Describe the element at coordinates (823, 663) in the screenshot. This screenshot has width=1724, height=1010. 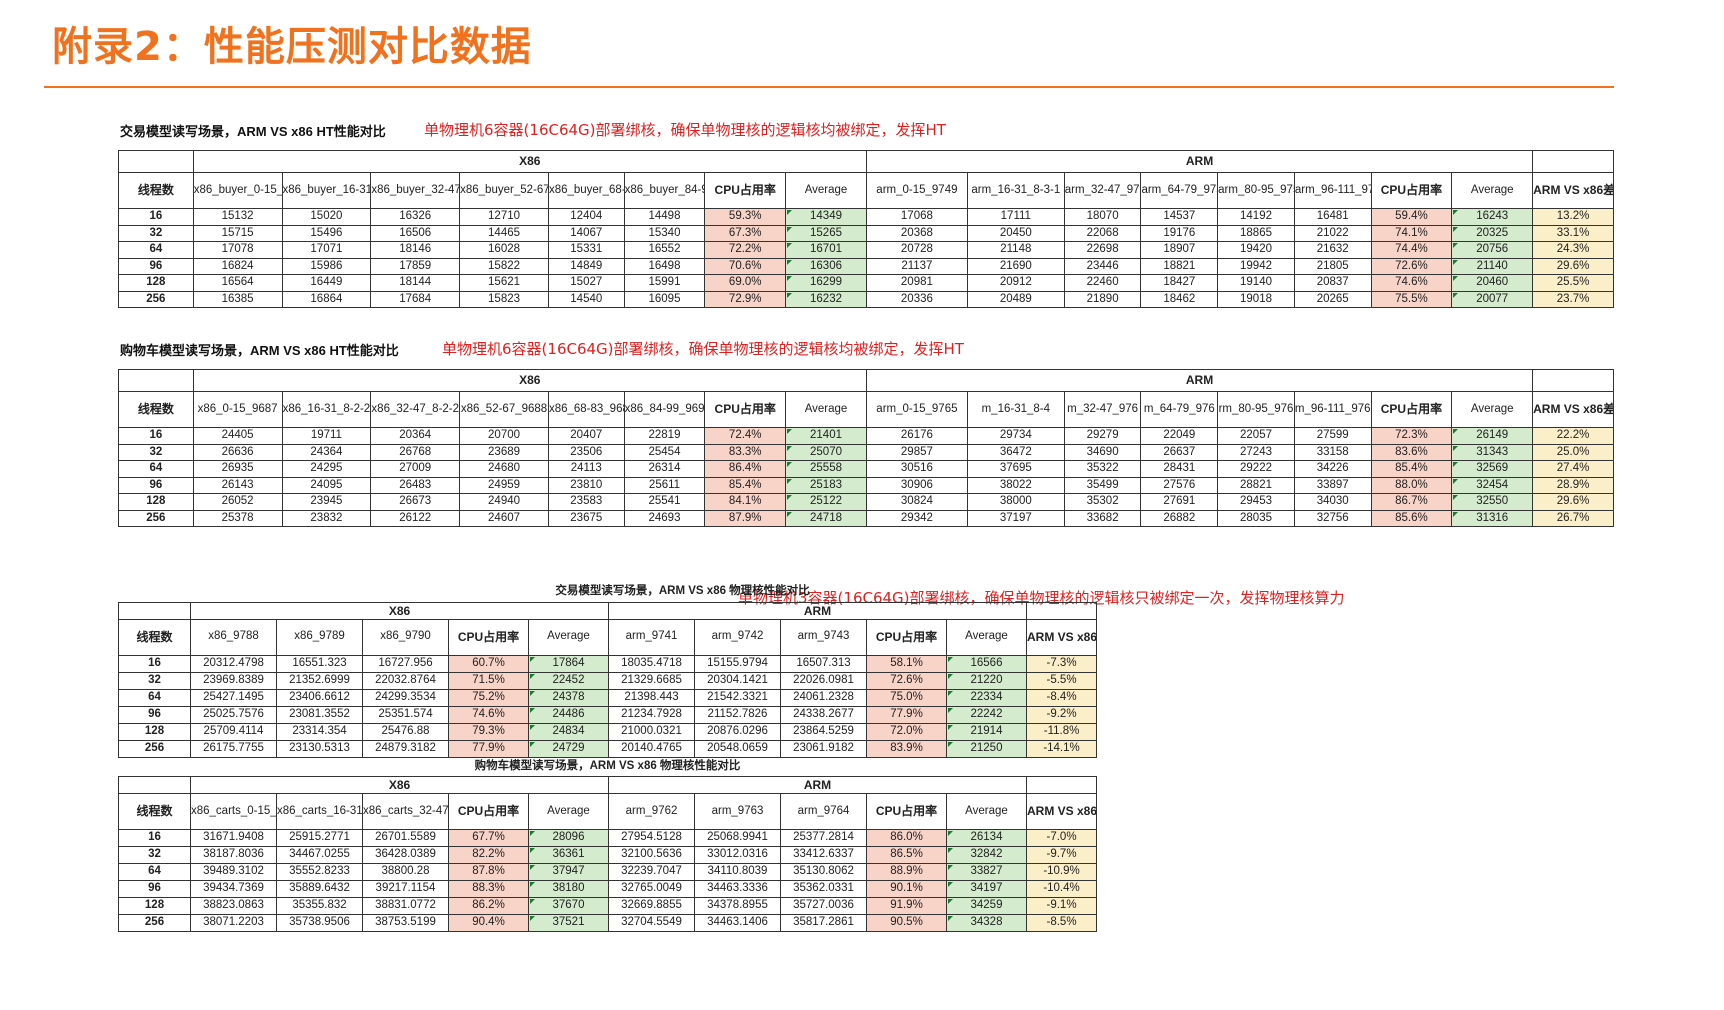
I see `arm-value-cell: 16507.313` at that location.